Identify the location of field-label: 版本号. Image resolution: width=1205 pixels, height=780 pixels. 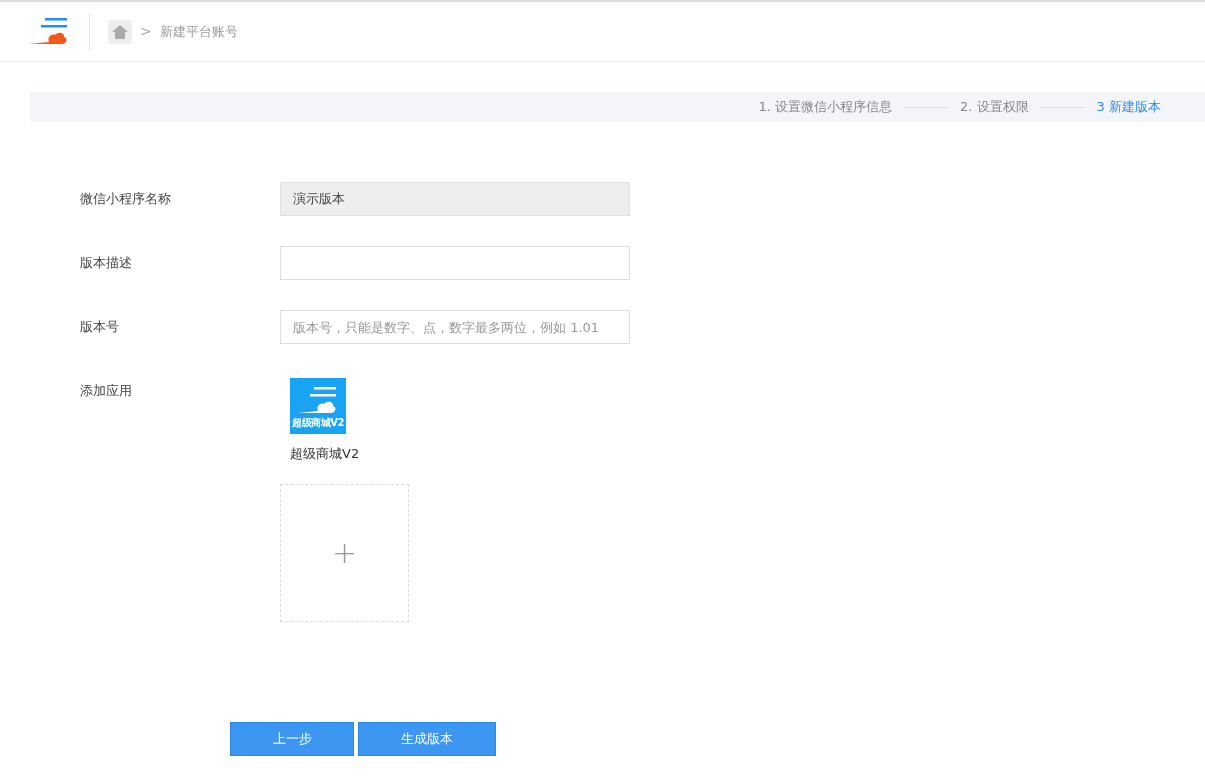
(99, 327).